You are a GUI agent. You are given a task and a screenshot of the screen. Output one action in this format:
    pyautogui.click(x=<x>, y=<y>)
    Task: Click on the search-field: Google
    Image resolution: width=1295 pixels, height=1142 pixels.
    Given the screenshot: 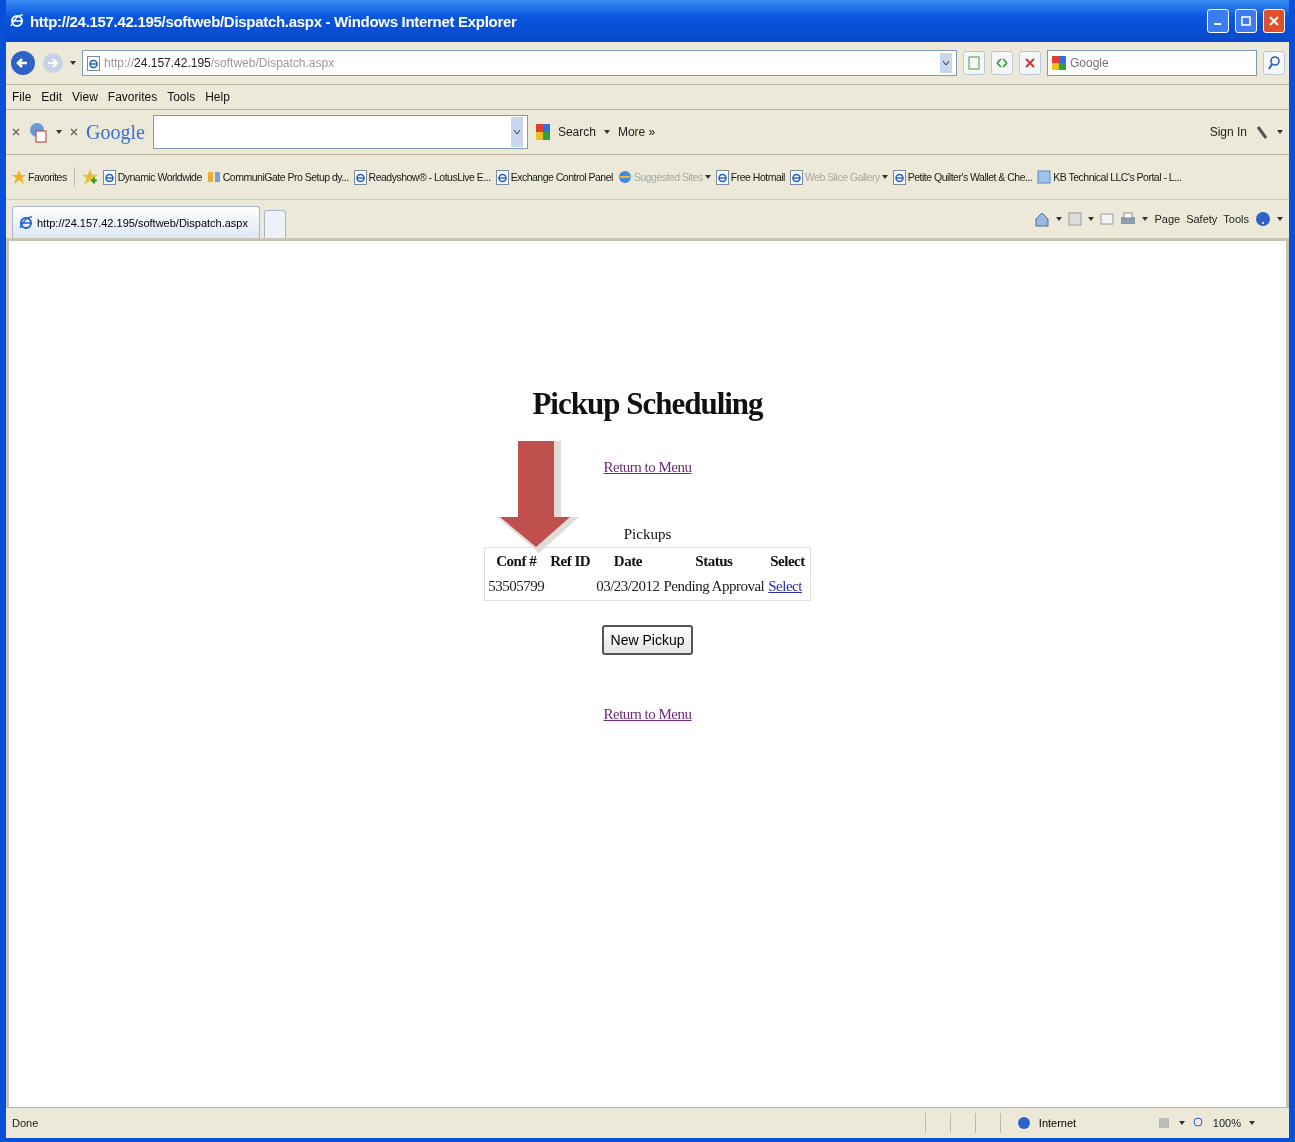 What is the action you would take?
    pyautogui.click(x=1155, y=63)
    